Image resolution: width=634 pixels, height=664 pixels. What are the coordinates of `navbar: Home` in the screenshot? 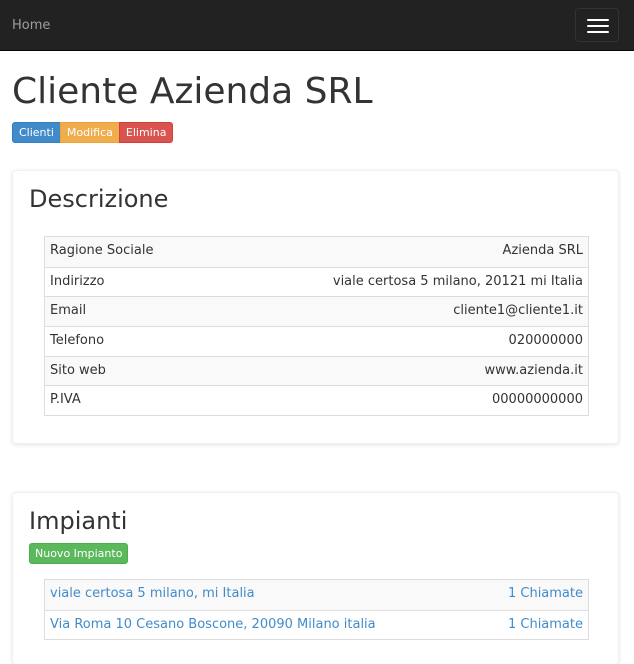 It's located at (317, 25).